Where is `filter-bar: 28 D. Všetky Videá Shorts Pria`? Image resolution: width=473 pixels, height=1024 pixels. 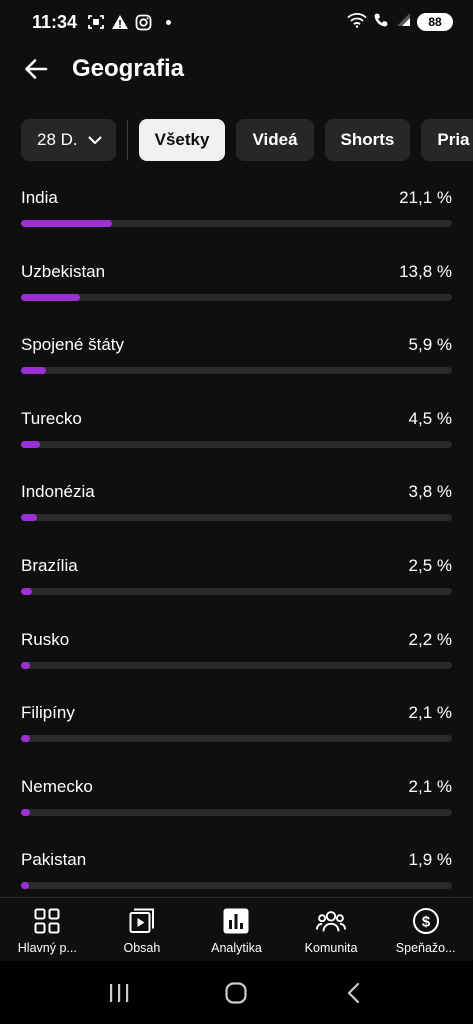 filter-bar: 28 D. Všetky Videá Shorts Pria is located at coordinates (247, 140).